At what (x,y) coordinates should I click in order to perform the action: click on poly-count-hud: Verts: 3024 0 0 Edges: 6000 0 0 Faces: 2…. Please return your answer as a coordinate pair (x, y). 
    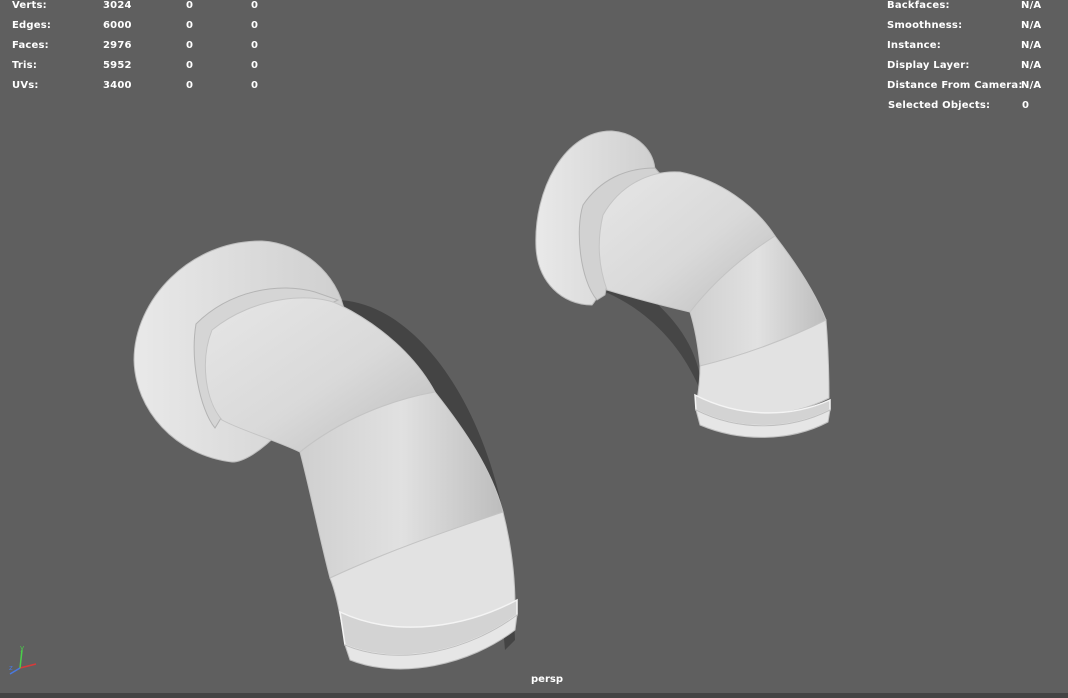
    Looking at the image, I should click on (162, 48).